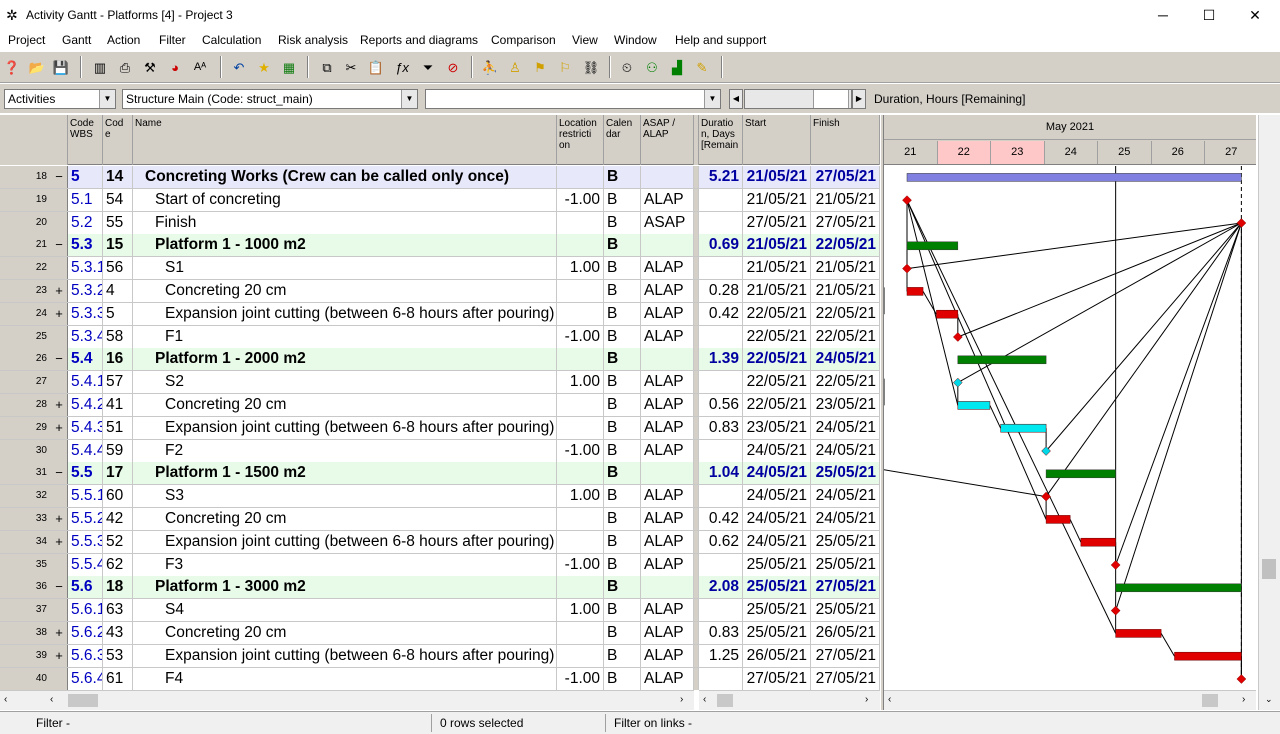 Image resolution: width=1280 pixels, height=734 pixels. Describe the element at coordinates (523, 40) in the screenshot. I see `menu-comparison: Comparison` at that location.